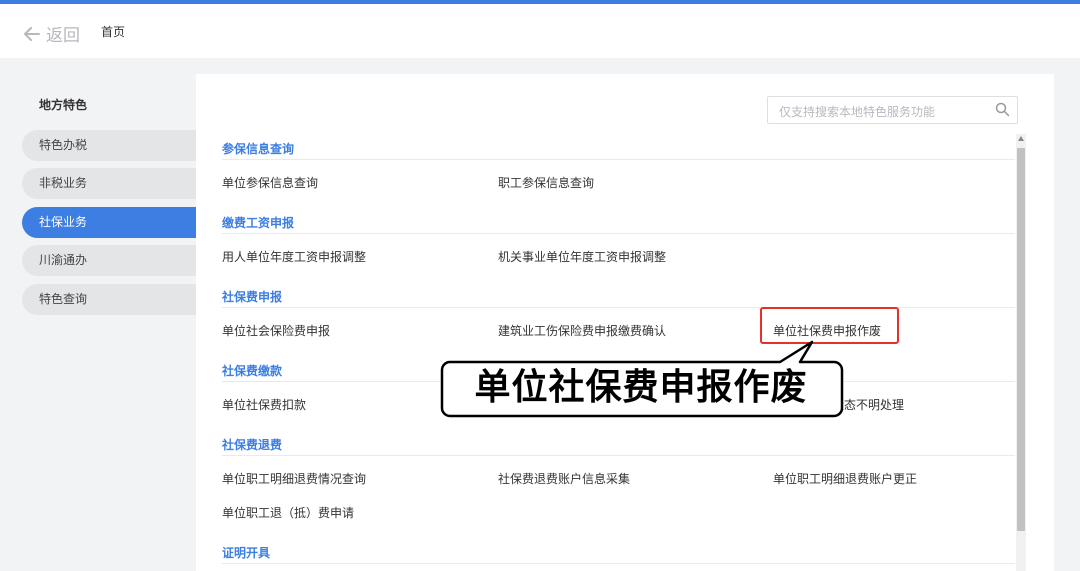 Image resolution: width=1080 pixels, height=571 pixels. I want to click on scroll-up-icon, so click(1021, 138).